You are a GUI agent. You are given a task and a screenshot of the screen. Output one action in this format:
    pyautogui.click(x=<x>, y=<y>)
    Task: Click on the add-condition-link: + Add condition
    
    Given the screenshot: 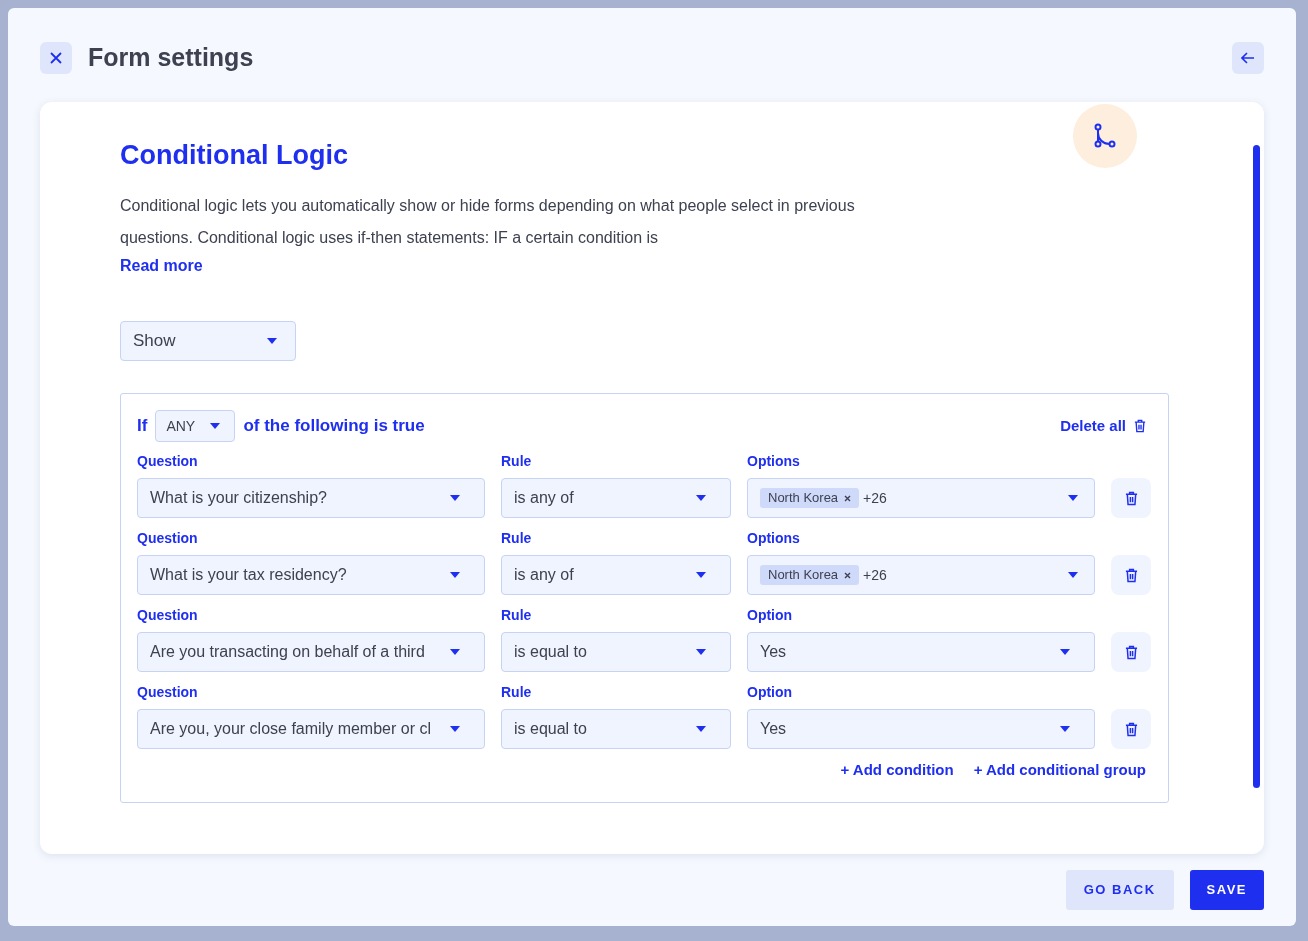 What is the action you would take?
    pyautogui.click(x=897, y=770)
    